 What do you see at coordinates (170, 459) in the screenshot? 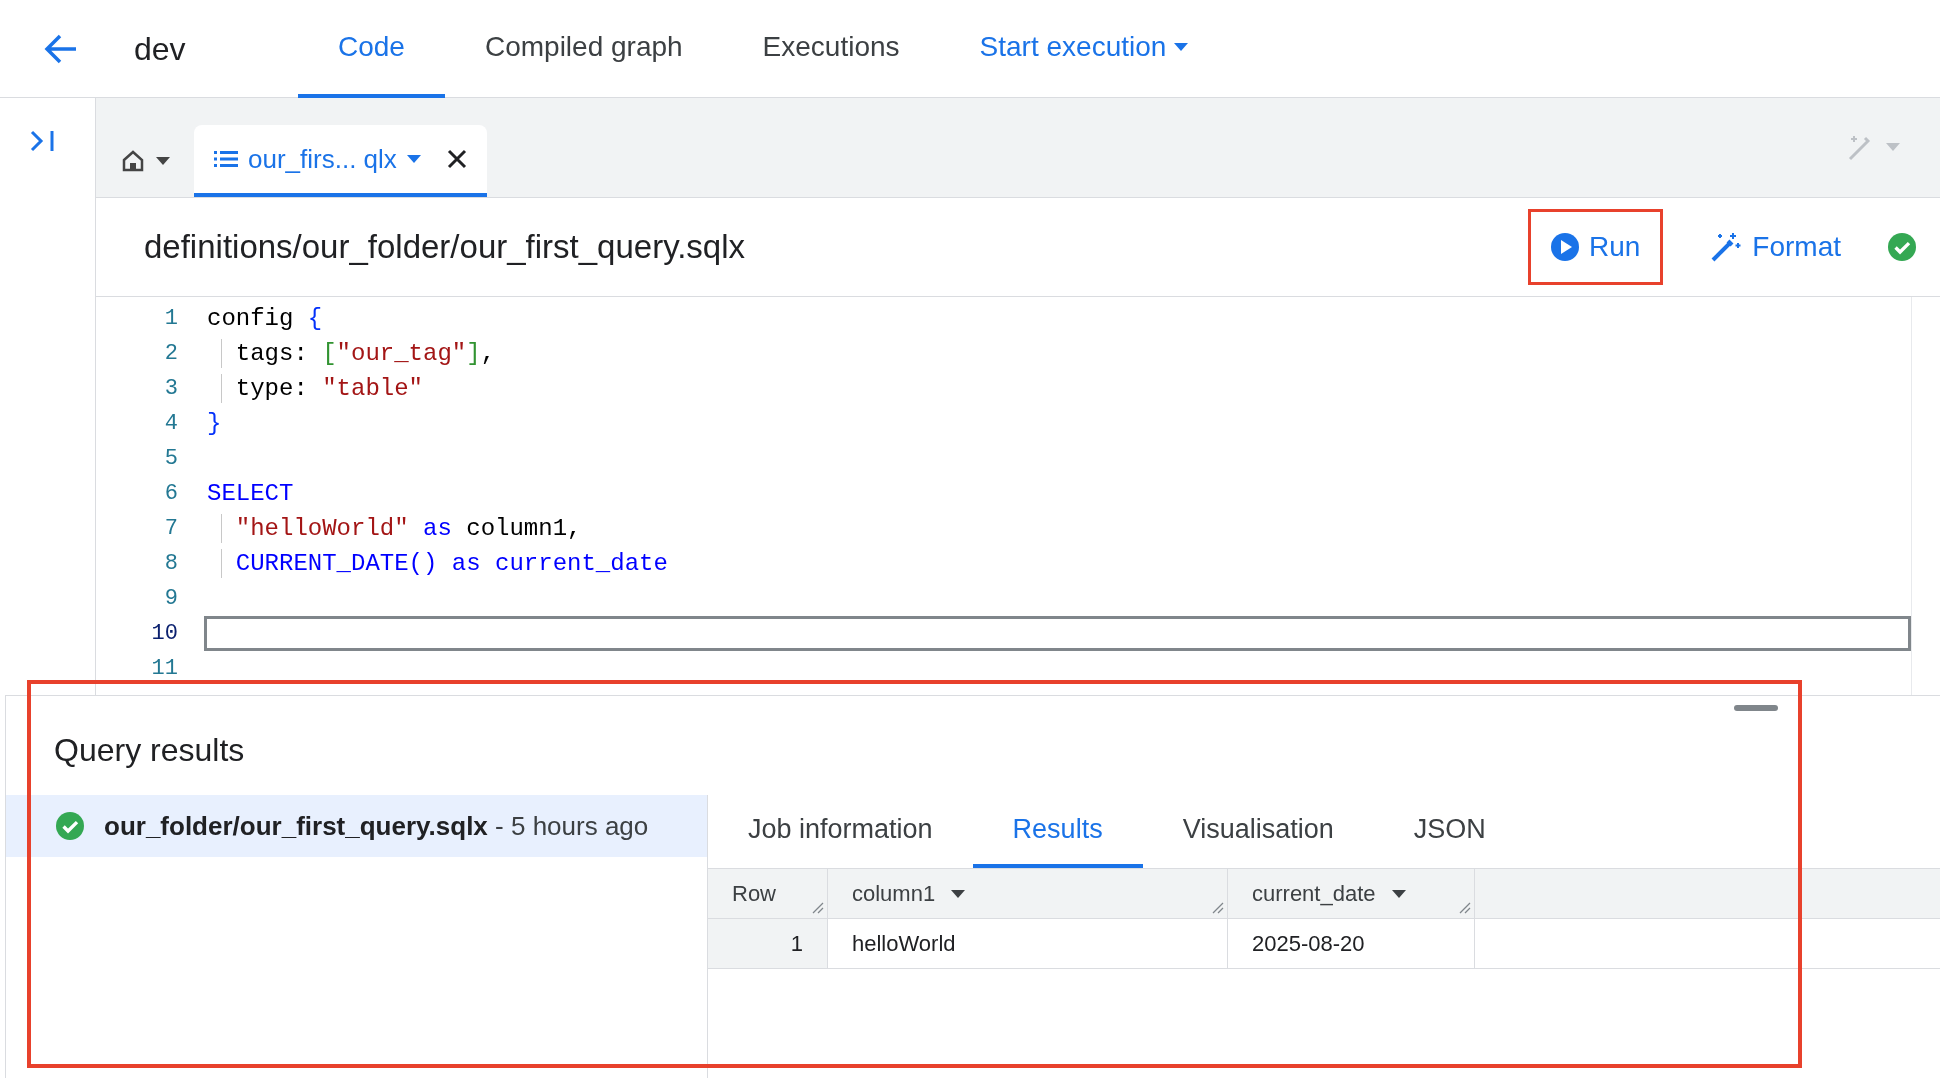
I see `line-number: 5` at bounding box center [170, 459].